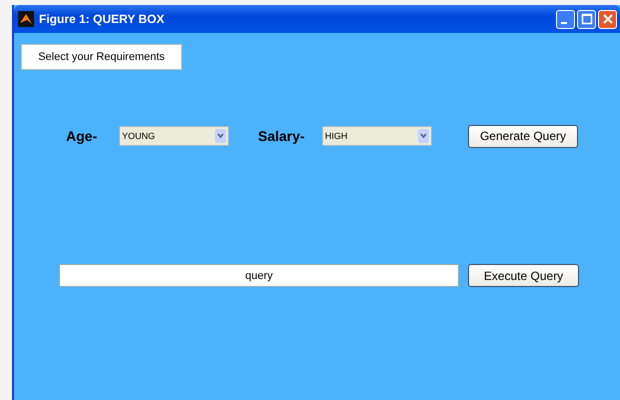 The image size is (620, 400). What do you see at coordinates (101, 57) in the screenshot?
I see `requirements-label: Select your Requirements` at bounding box center [101, 57].